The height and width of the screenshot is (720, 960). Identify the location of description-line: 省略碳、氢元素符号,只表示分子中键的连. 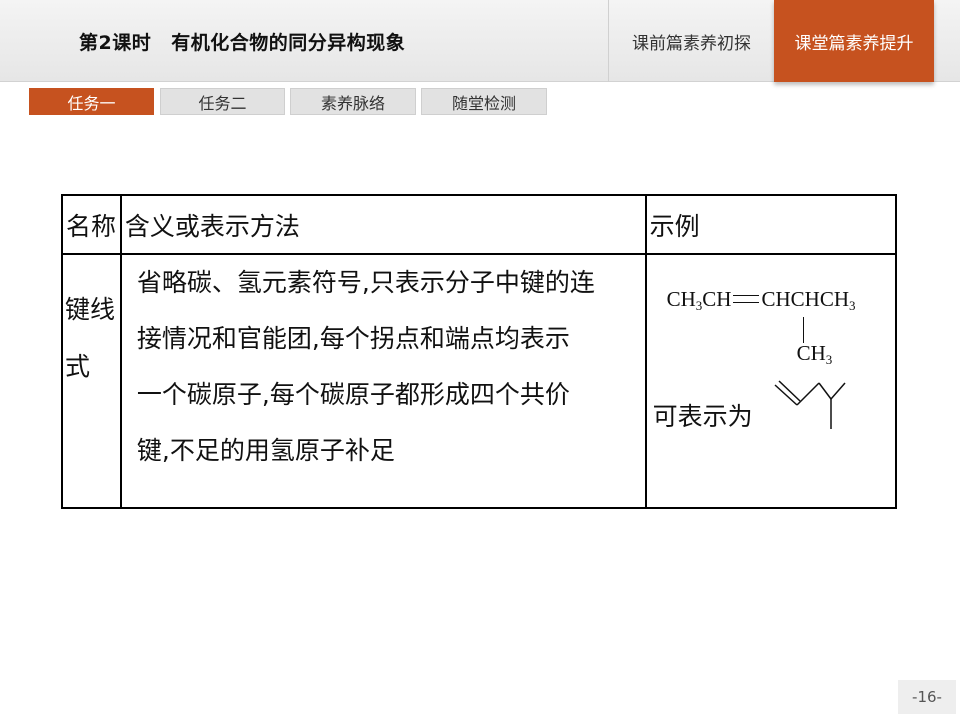
(365, 282).